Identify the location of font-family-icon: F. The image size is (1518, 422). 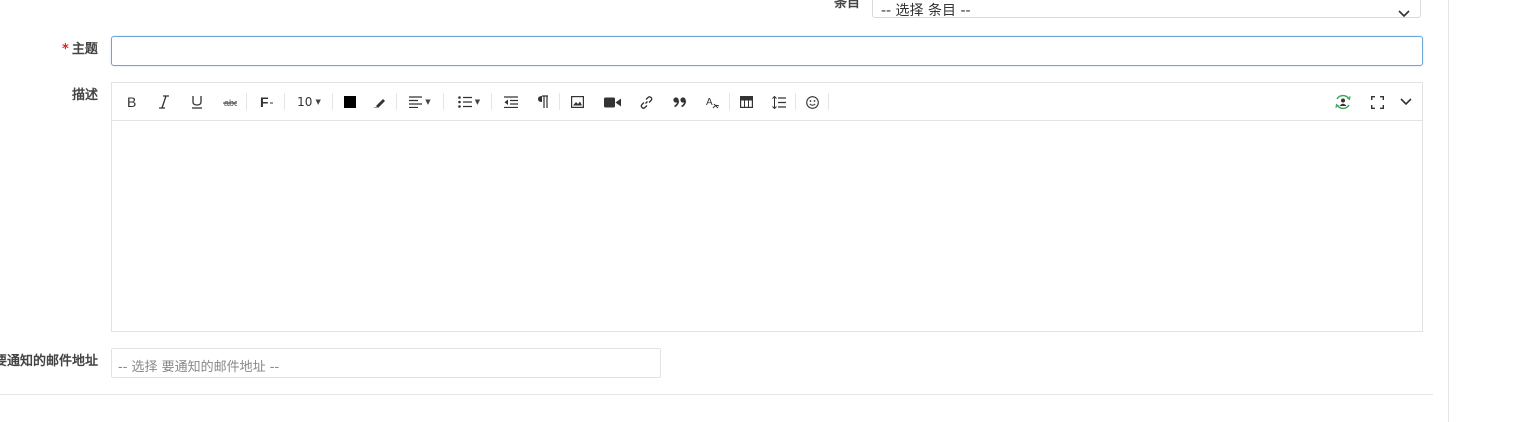
(267, 102).